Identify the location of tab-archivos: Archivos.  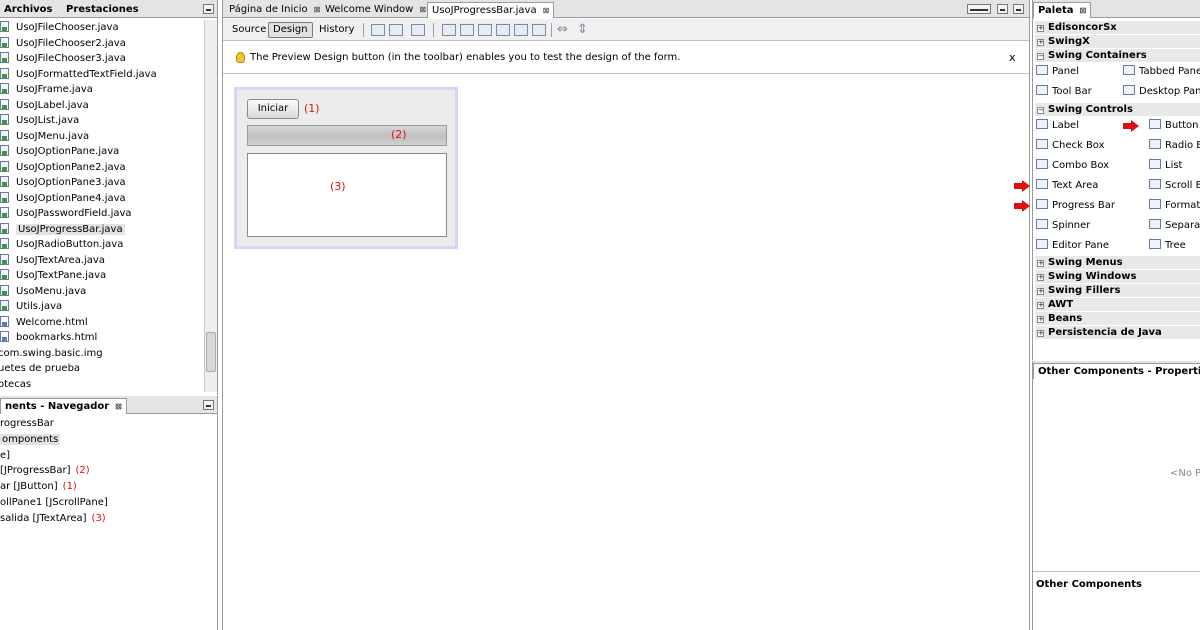
(28, 10).